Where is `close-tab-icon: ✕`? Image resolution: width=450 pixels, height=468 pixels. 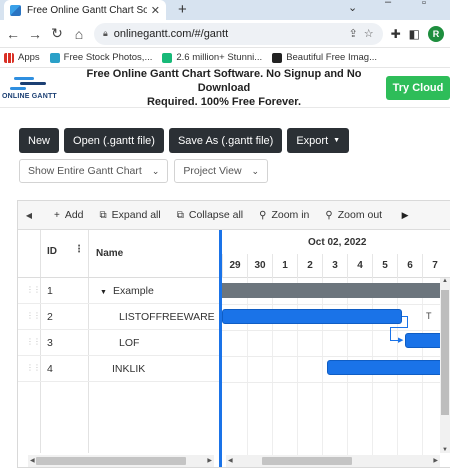 close-tab-icon: ✕ is located at coordinates (155, 10).